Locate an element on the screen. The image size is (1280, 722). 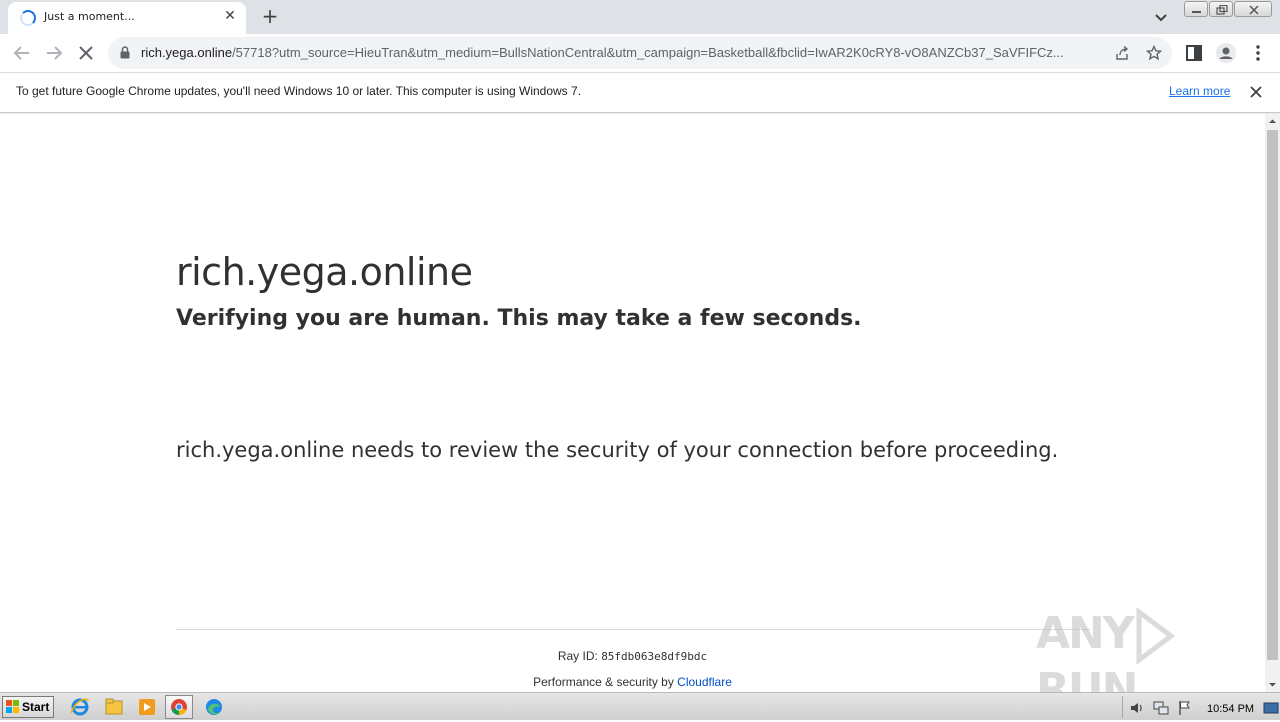
lock-icon is located at coordinates (125, 52).